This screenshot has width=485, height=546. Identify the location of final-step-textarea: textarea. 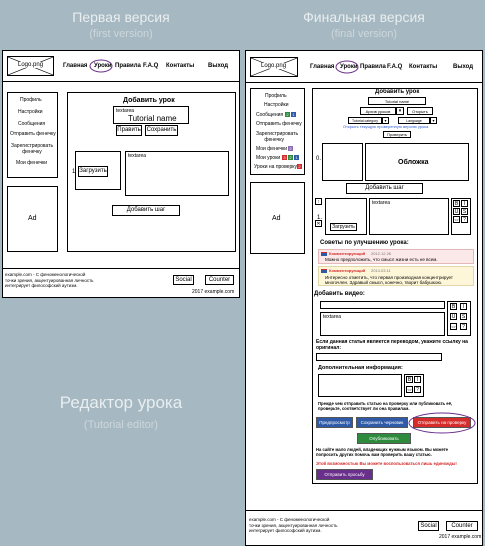
(409, 216).